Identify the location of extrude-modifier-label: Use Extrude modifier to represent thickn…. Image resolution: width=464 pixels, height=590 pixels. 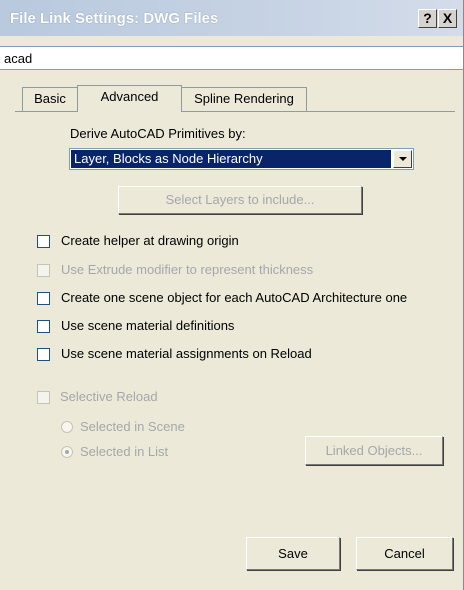
(187, 269).